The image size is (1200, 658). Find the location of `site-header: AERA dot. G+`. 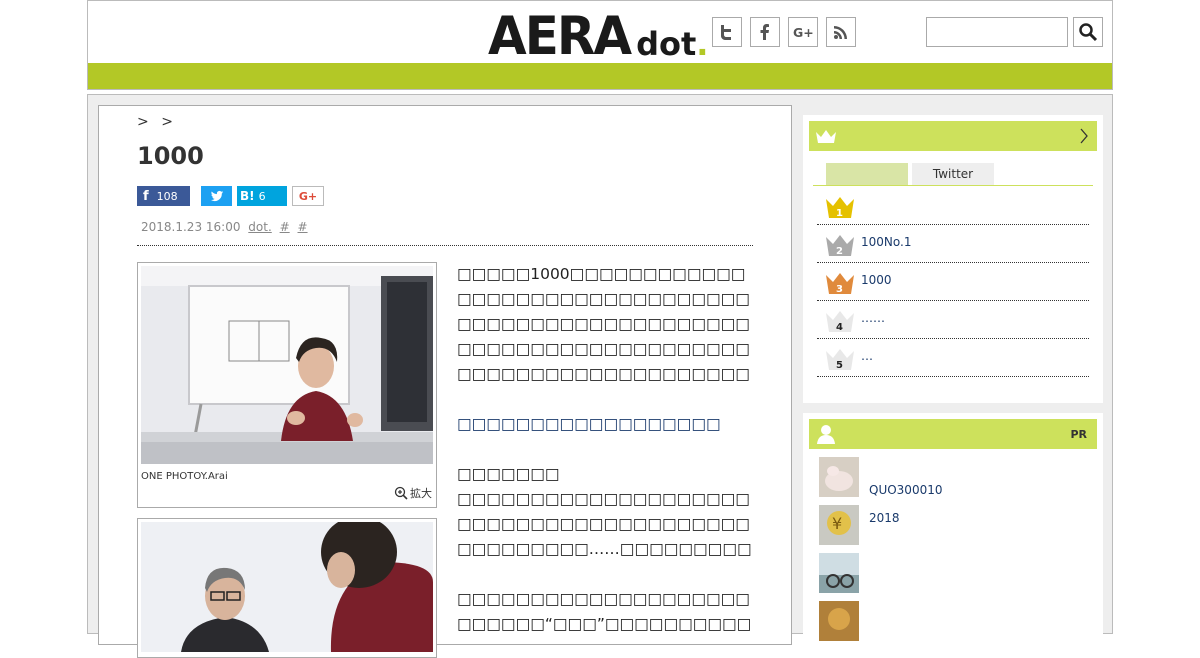

site-header: AERA dot. G+ is located at coordinates (600, 45).